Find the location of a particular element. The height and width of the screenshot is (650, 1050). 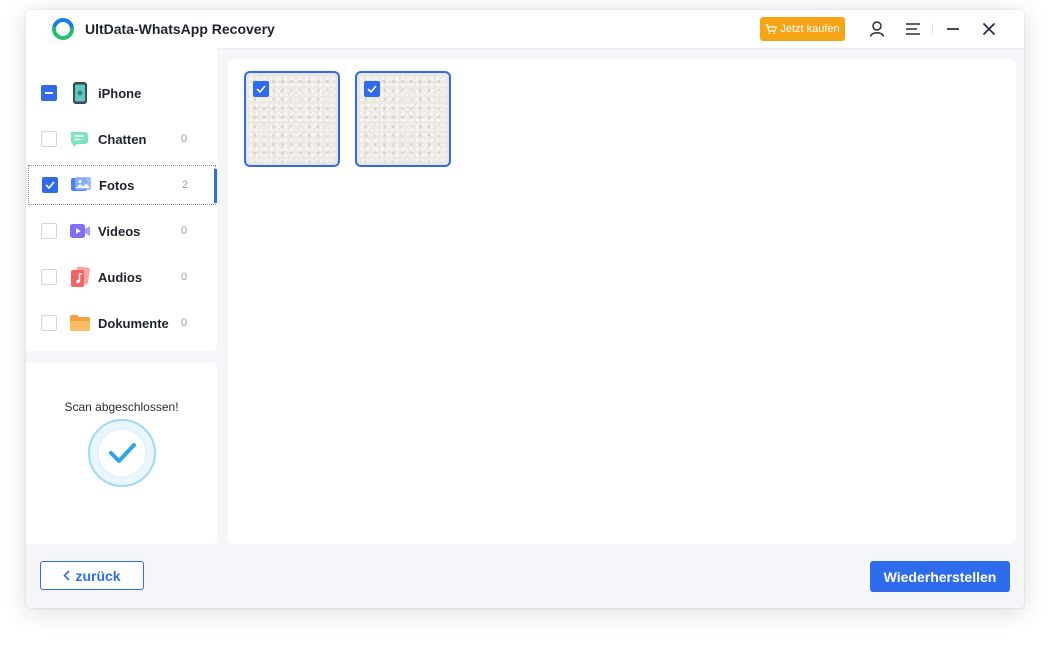

back-label: zurück is located at coordinates (98, 575).